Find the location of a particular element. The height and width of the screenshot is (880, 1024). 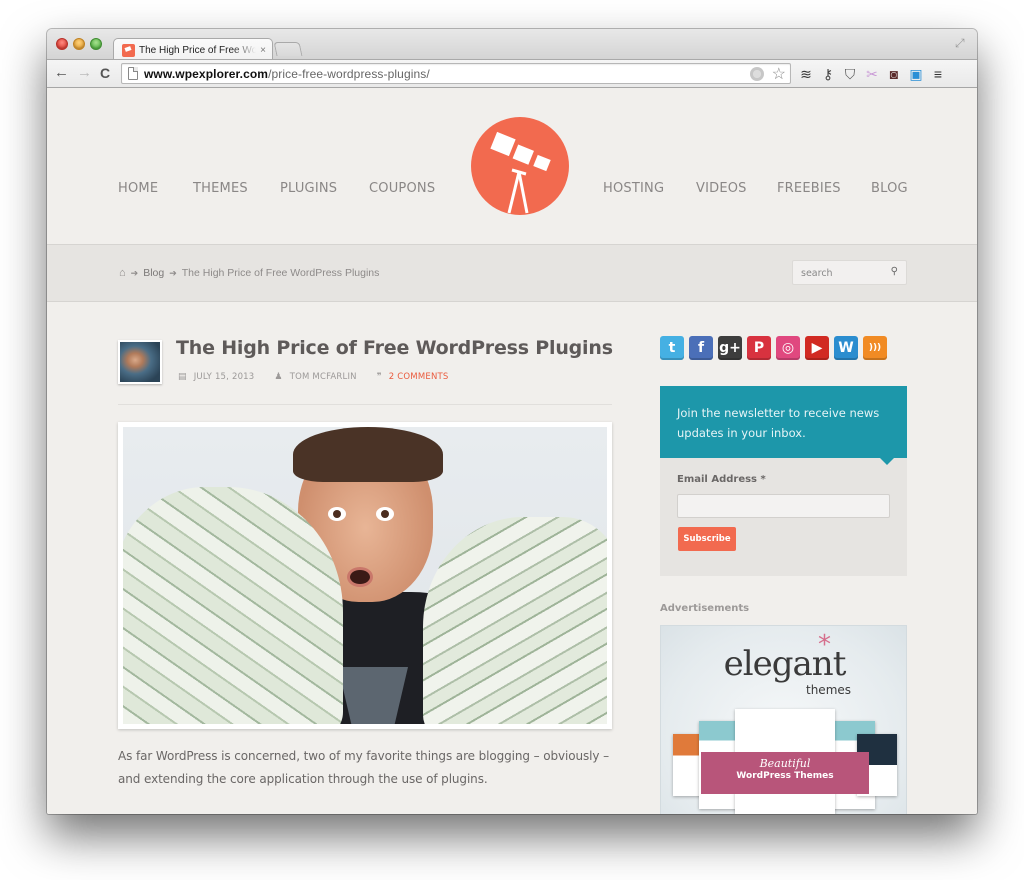

search-icon: ⚲ is located at coordinates (894, 271).